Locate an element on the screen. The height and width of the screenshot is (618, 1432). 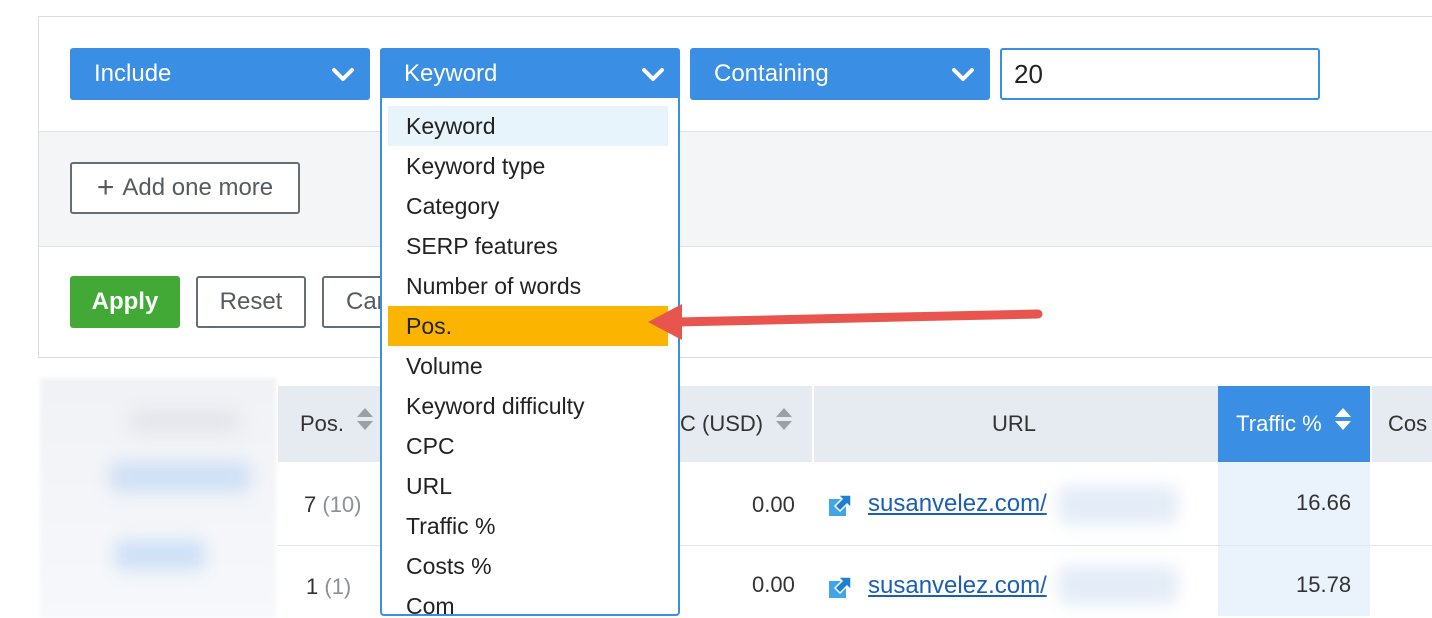
row-2-pos: 1 (1) is located at coordinates (328, 587).